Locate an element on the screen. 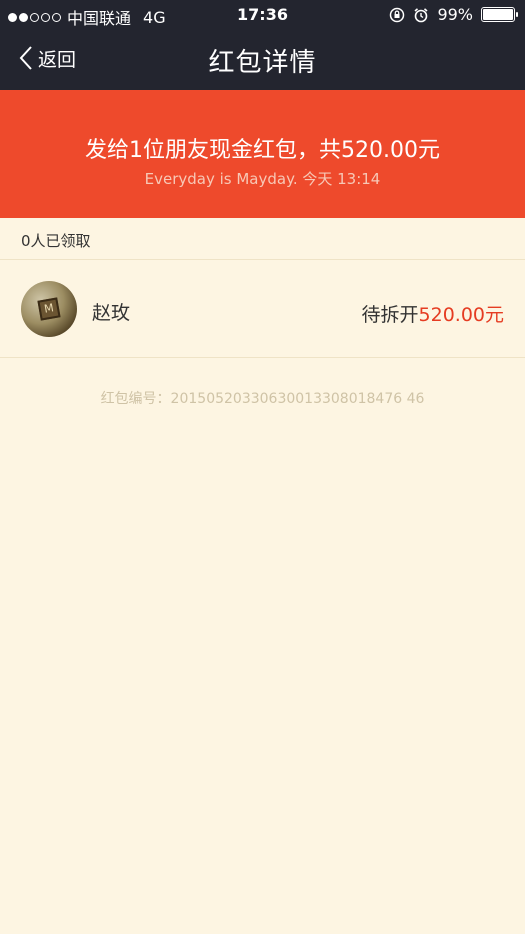 The height and width of the screenshot is (934, 525). battery-percent: 99% is located at coordinates (455, 14).